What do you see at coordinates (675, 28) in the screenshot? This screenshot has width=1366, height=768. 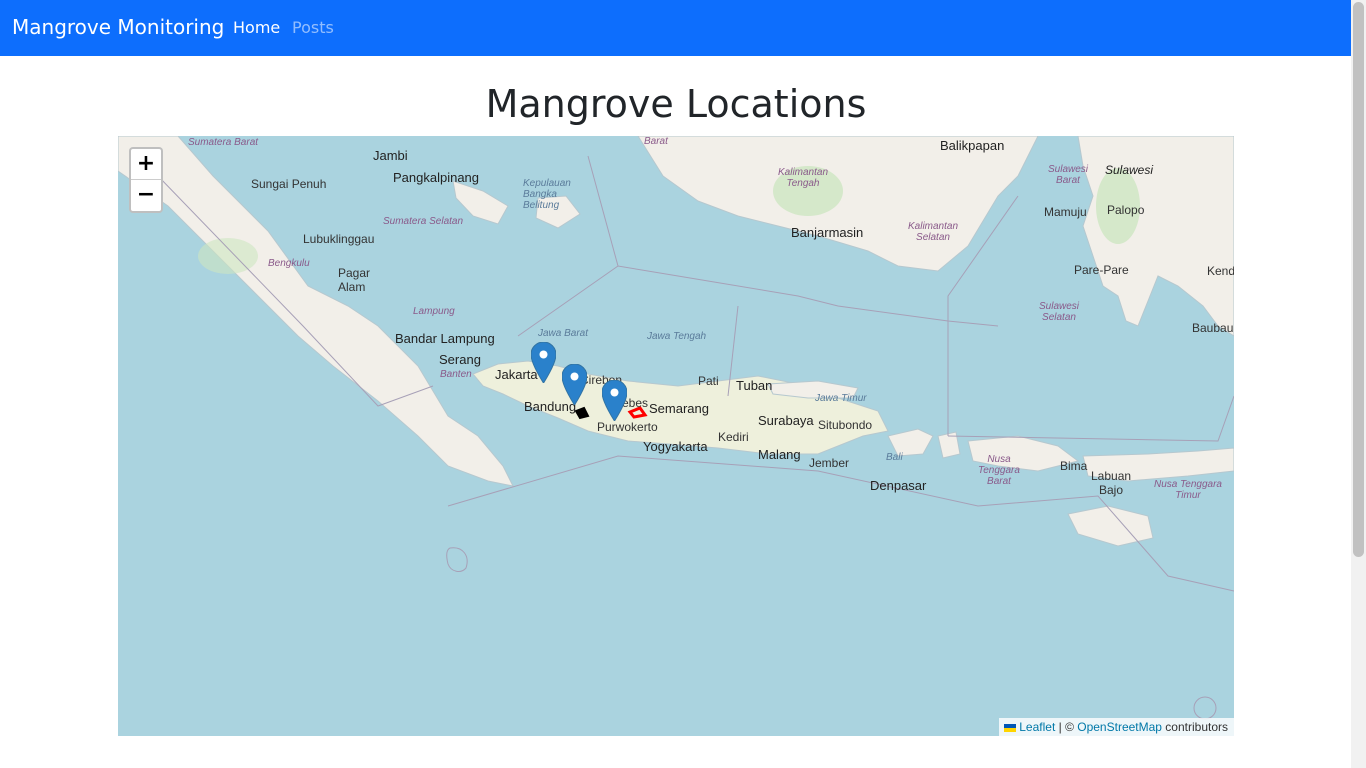 I see `top-navbar: Mangrove Monitoring Home Posts` at bounding box center [675, 28].